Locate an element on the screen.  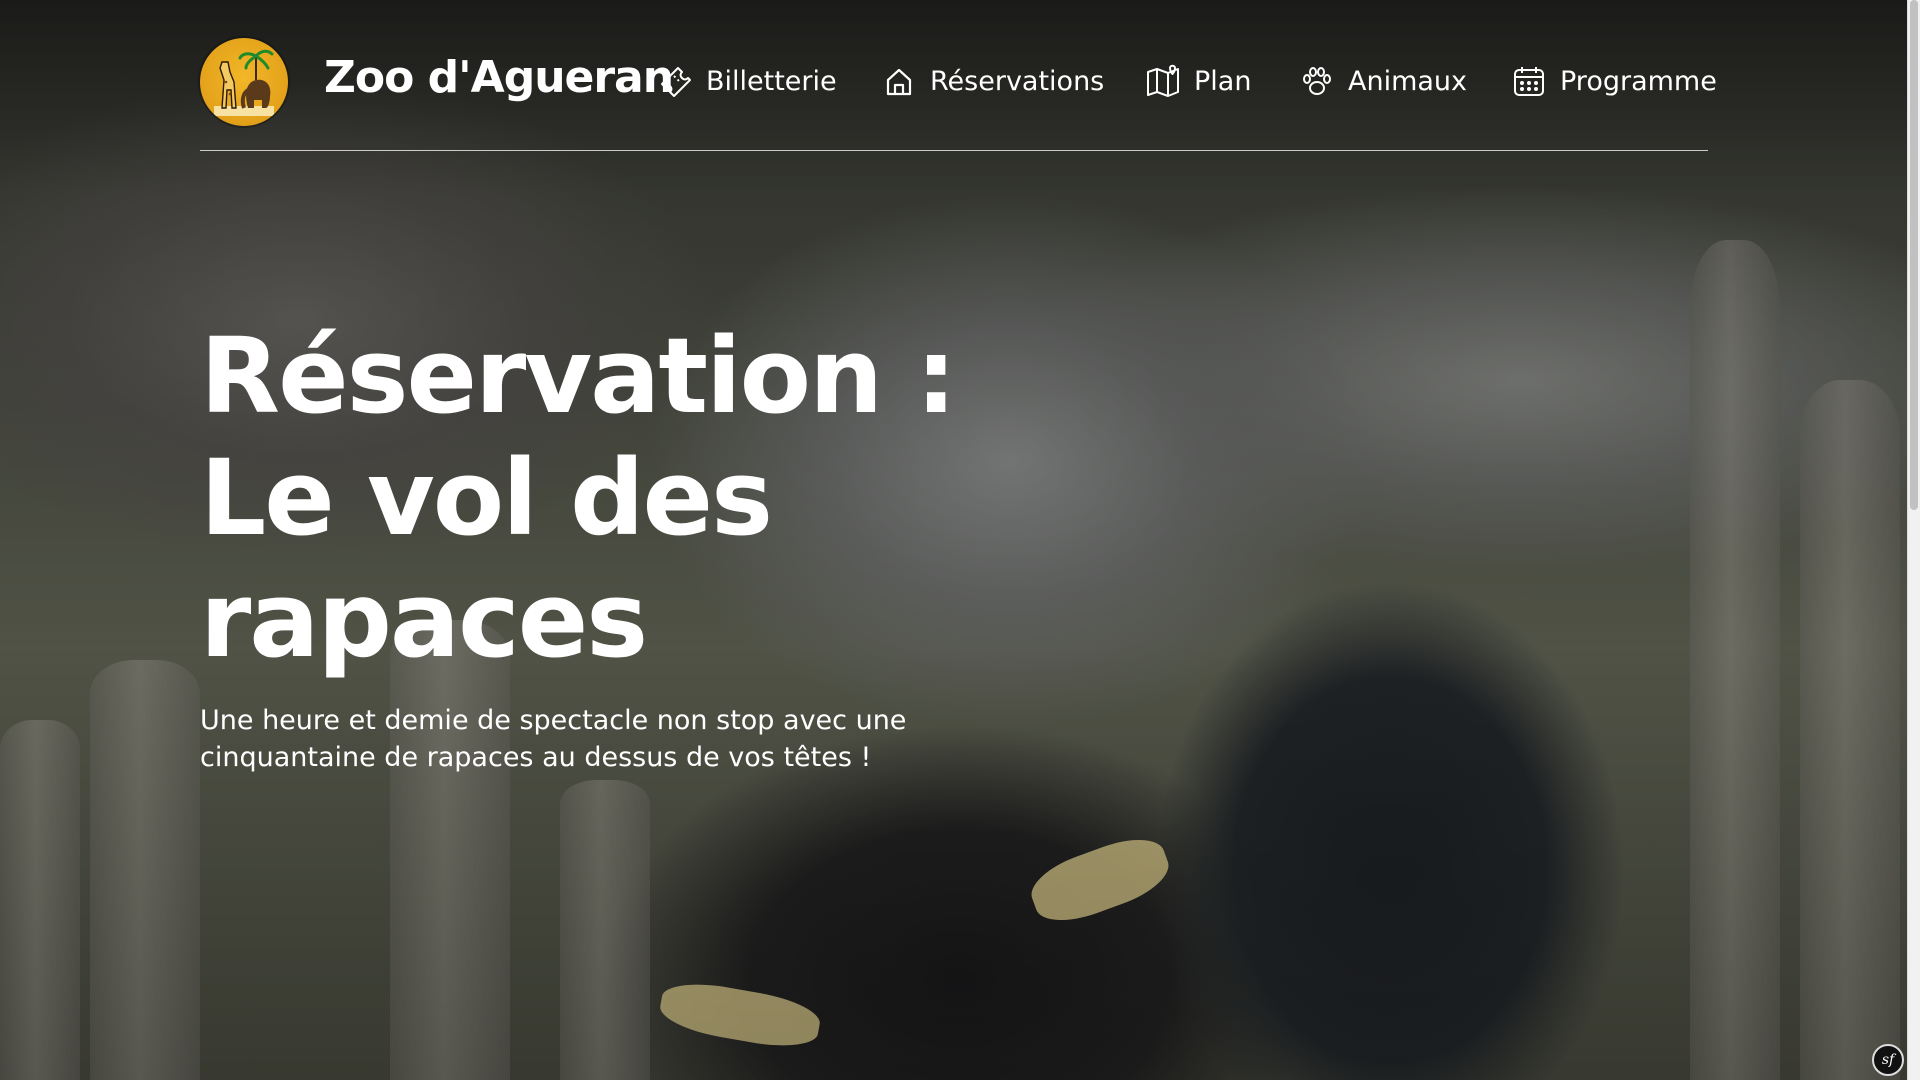
ticket-icon is located at coordinates (676, 82).